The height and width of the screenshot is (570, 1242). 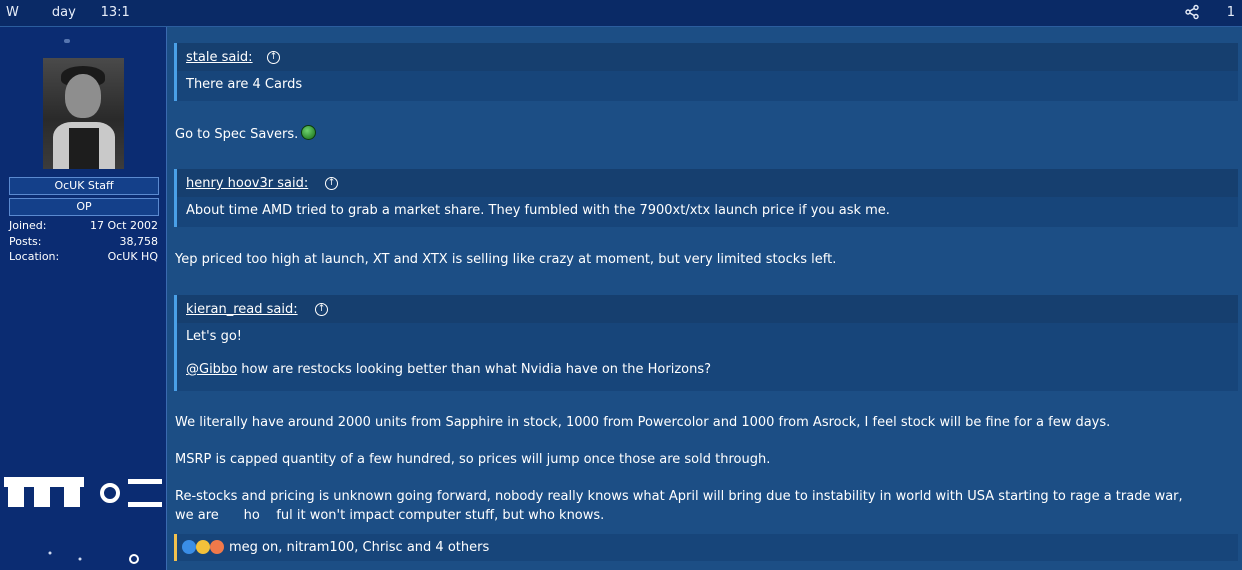 What do you see at coordinates (132, 256) in the screenshot?
I see `stat-value: OcUK HQ` at bounding box center [132, 256].